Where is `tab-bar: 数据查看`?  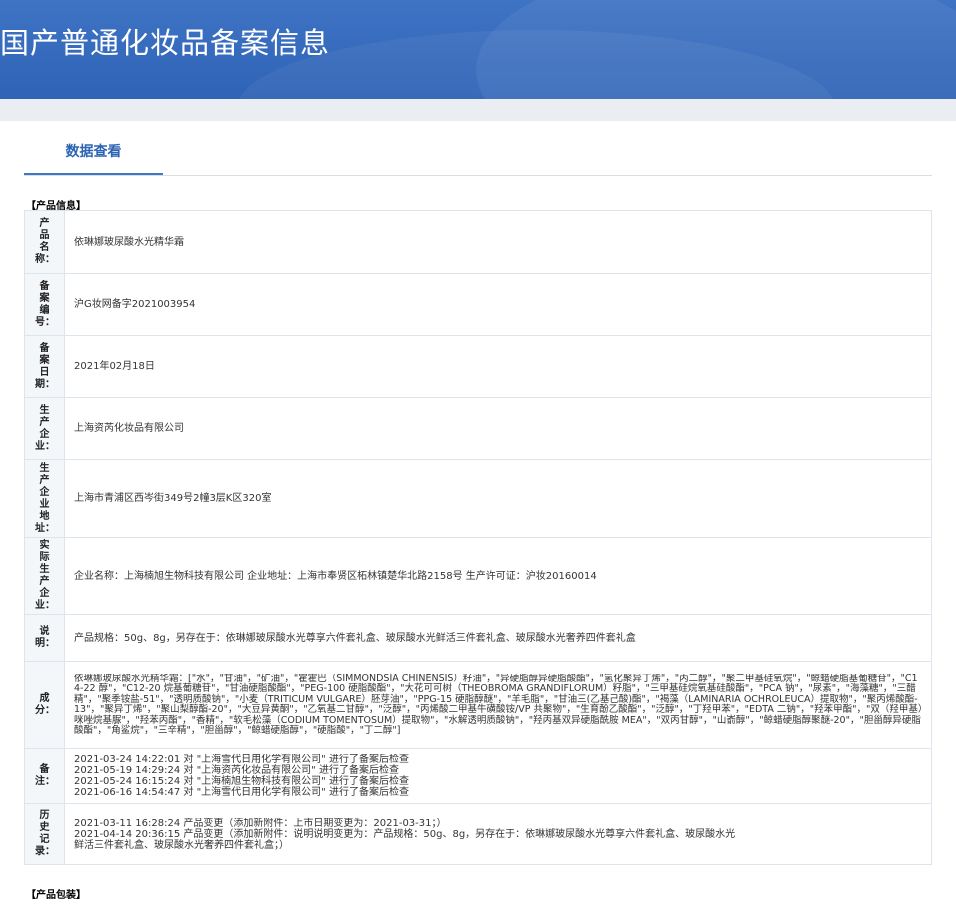
tab-bar: 数据查看 is located at coordinates (478, 148).